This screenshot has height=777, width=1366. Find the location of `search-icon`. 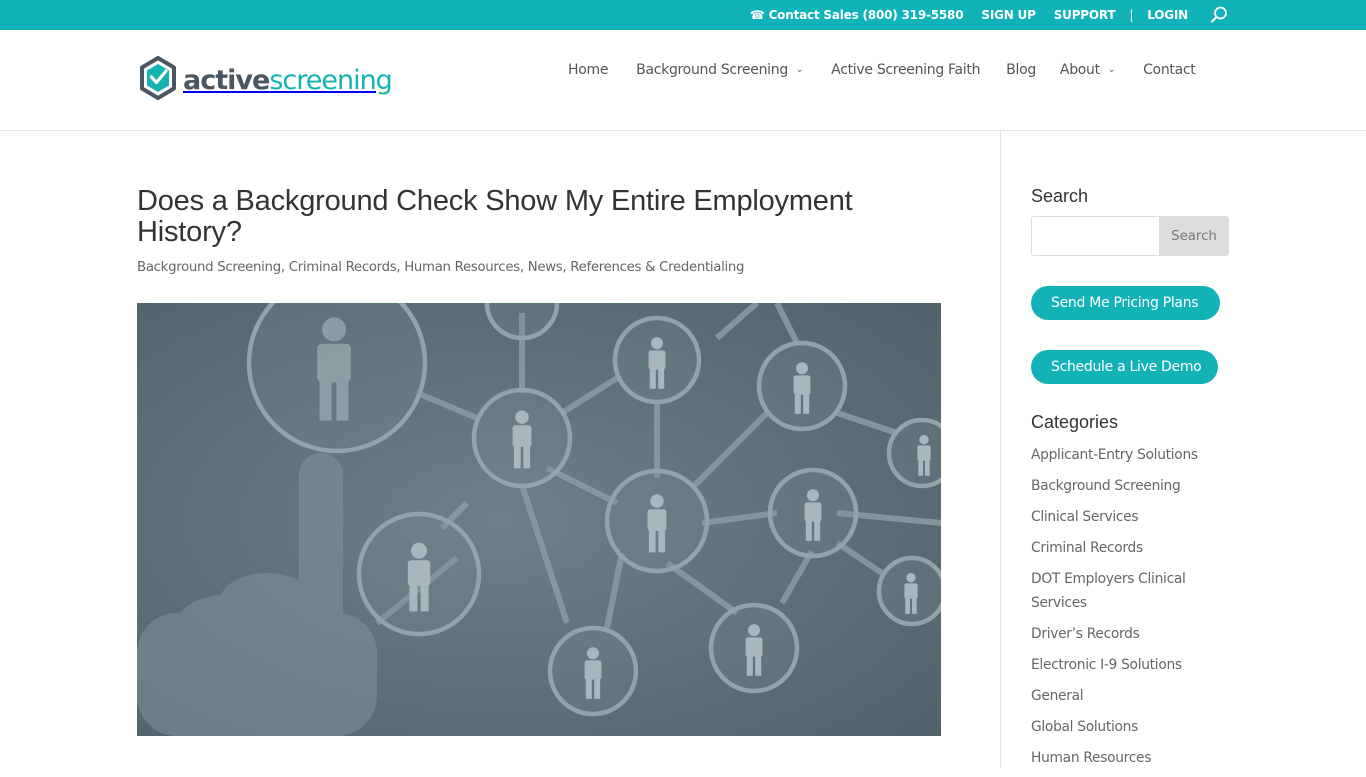

search-icon is located at coordinates (1219, 15).